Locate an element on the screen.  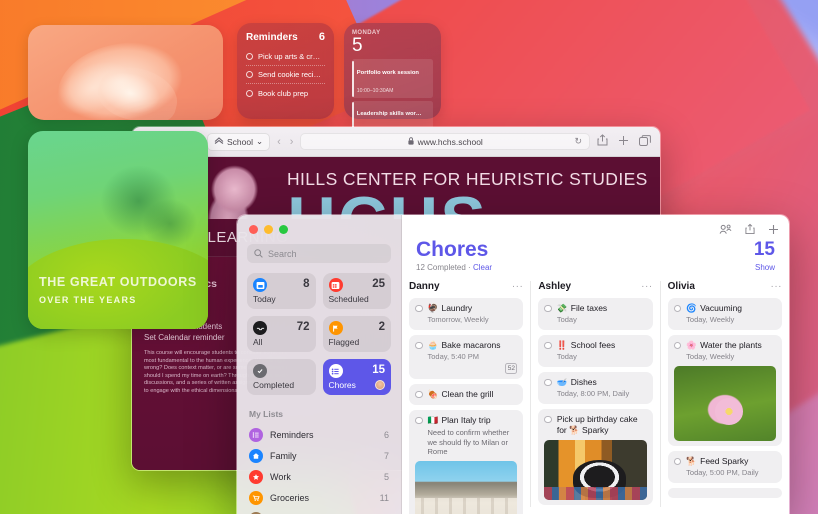
reminder-item: 🌸 Water the plants Today, Weekly is located at coordinates (724, 390).